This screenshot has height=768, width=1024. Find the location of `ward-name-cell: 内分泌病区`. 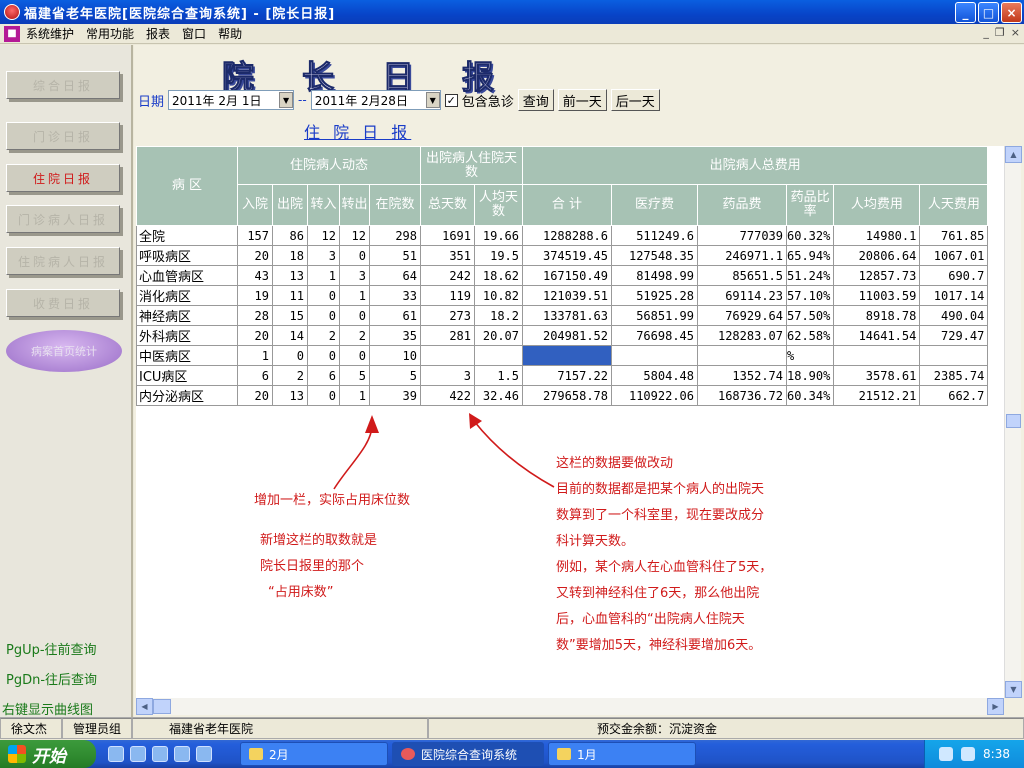

ward-name-cell: 内分泌病区 is located at coordinates (187, 395).